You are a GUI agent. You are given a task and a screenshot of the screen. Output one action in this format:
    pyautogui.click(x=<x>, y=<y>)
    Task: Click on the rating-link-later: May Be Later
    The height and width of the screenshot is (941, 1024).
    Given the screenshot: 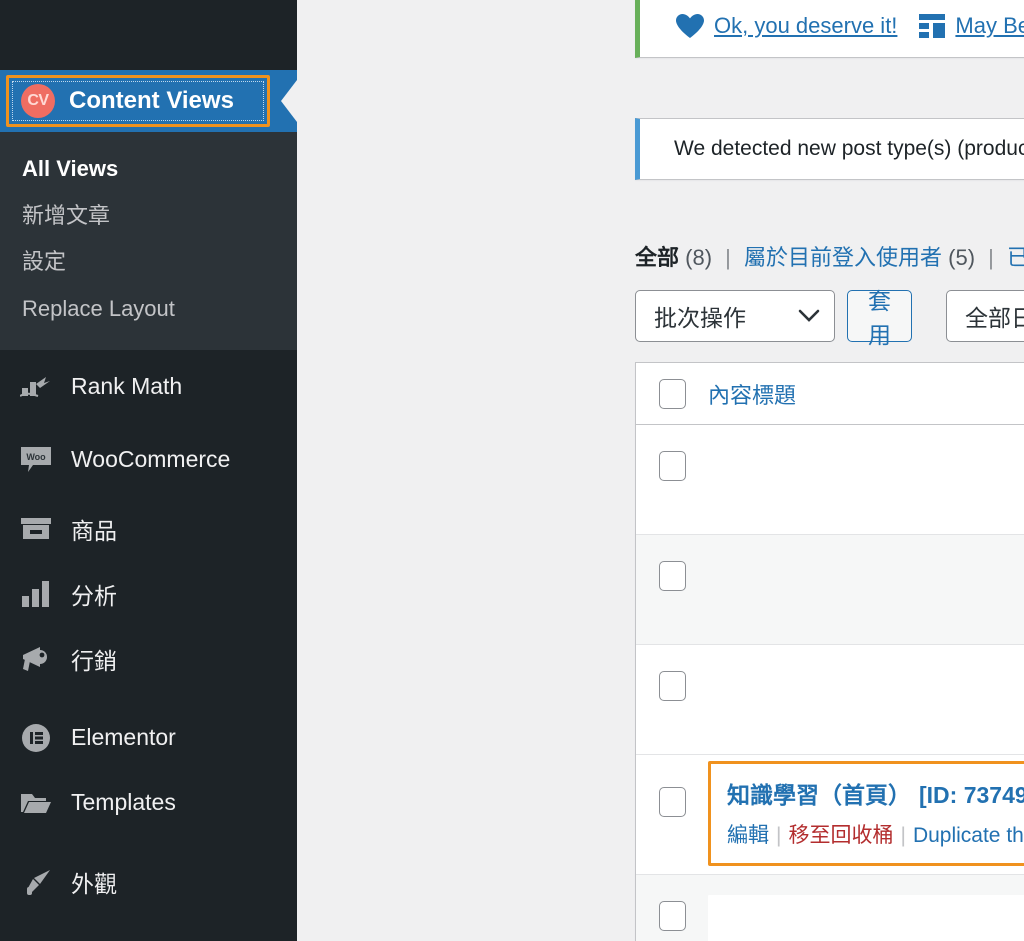 What is the action you would take?
    pyautogui.click(x=989, y=26)
    